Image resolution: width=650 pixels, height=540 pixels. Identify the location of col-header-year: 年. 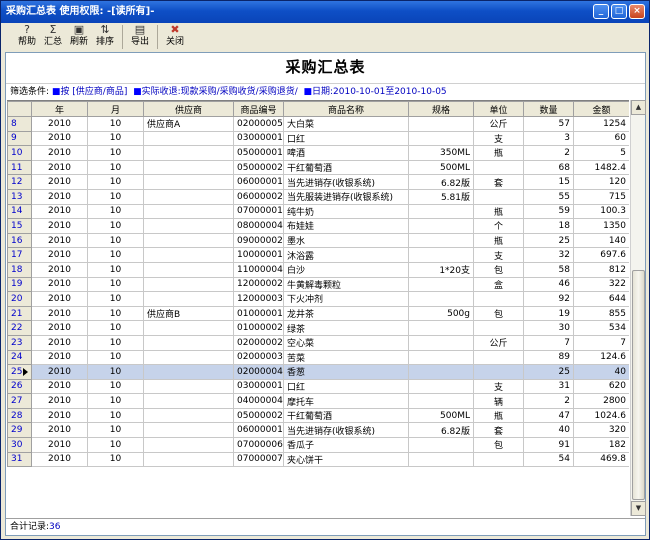
(59, 109).